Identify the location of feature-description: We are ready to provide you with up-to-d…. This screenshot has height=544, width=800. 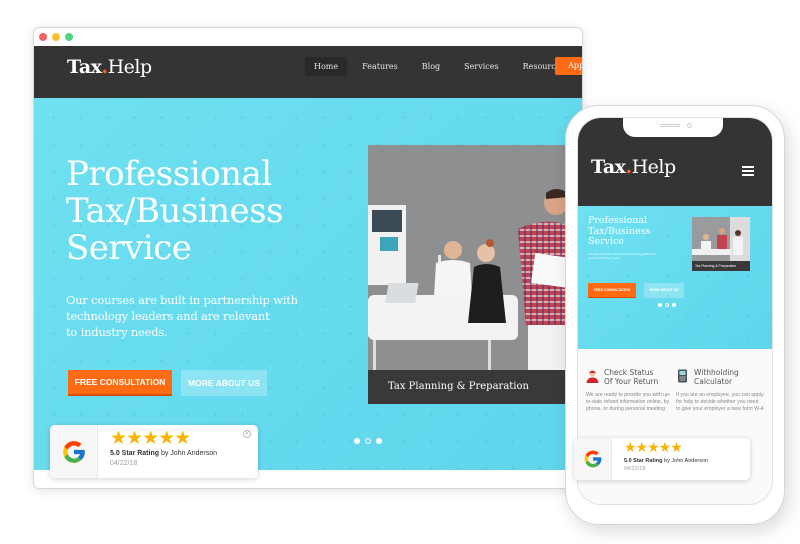
(628, 402).